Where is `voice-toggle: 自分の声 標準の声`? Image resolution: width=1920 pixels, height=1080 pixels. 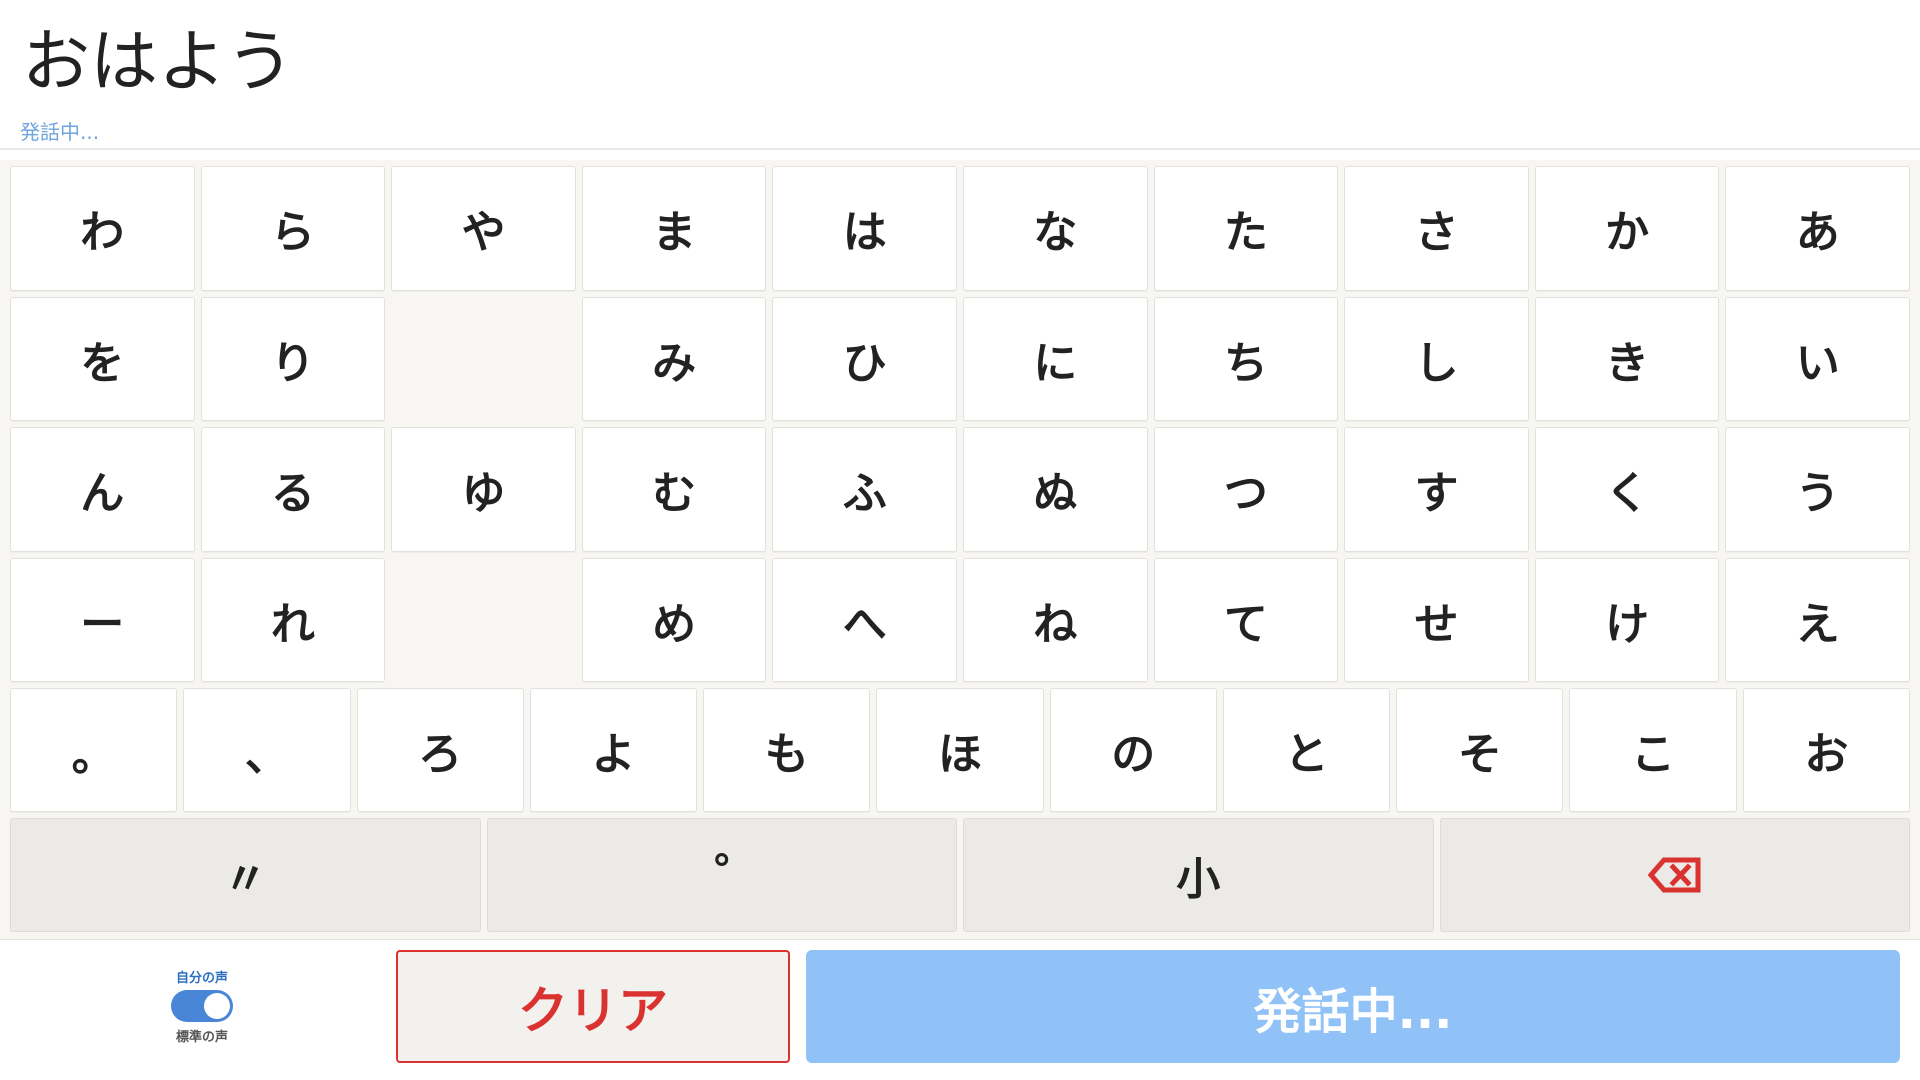 voice-toggle: 自分の声 標準の声 is located at coordinates (202, 1006).